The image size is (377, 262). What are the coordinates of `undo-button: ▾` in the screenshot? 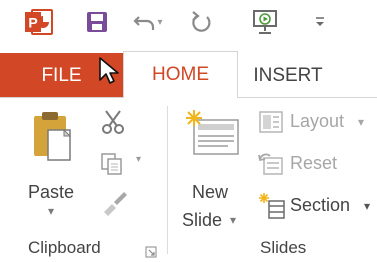 It's located at (148, 22).